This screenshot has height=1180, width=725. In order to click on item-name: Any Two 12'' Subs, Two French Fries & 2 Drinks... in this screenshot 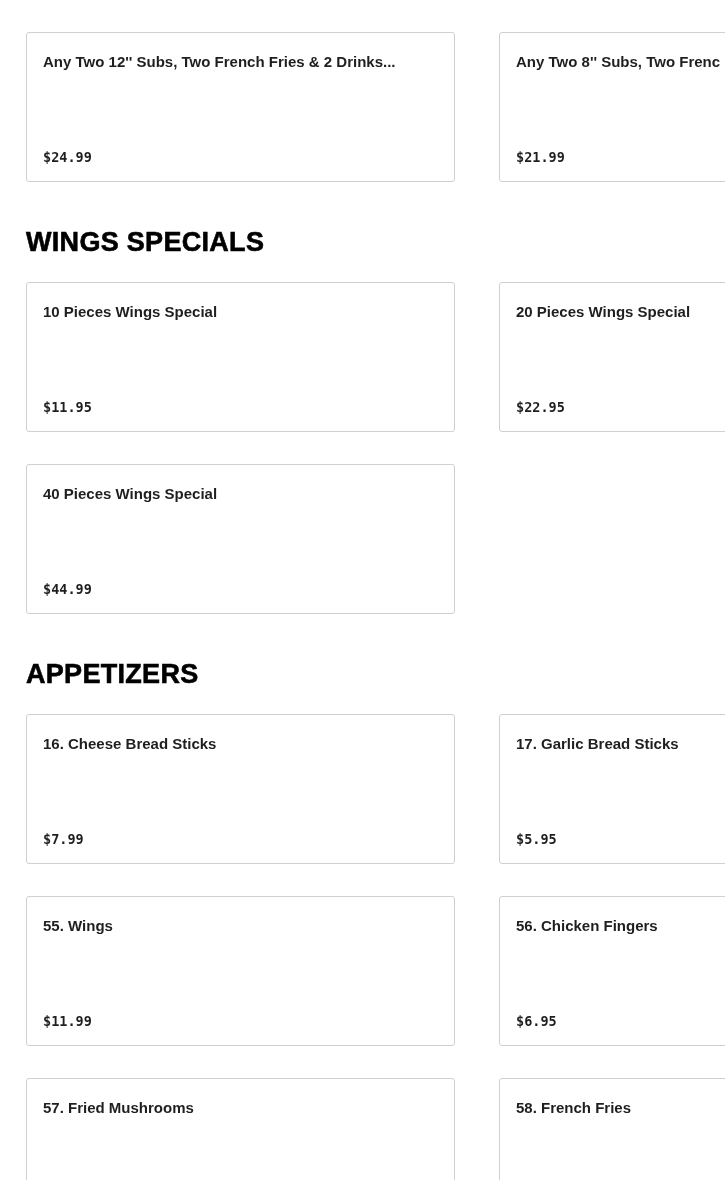, I will do `click(219, 62)`.